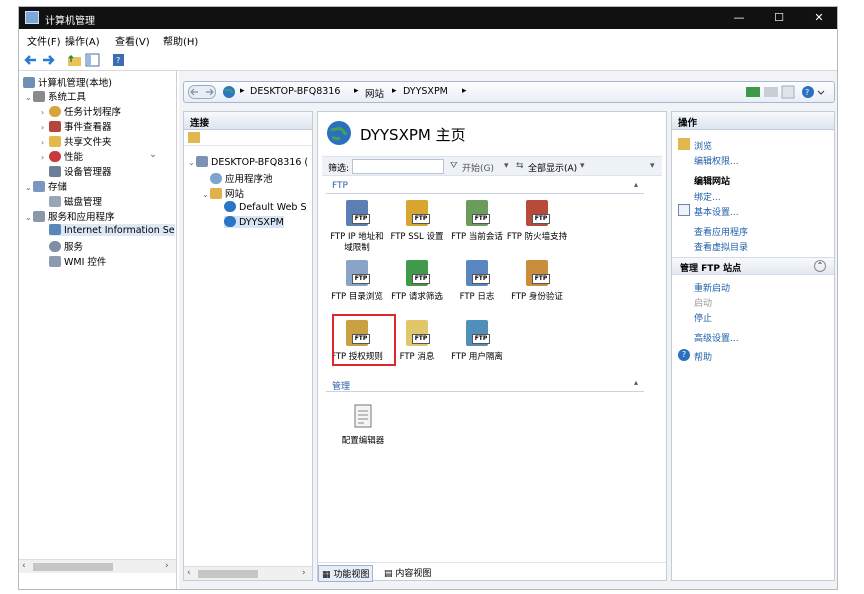 This screenshot has width=864, height=594. I want to click on management-section-header: 管理 ▴, so click(485, 385).